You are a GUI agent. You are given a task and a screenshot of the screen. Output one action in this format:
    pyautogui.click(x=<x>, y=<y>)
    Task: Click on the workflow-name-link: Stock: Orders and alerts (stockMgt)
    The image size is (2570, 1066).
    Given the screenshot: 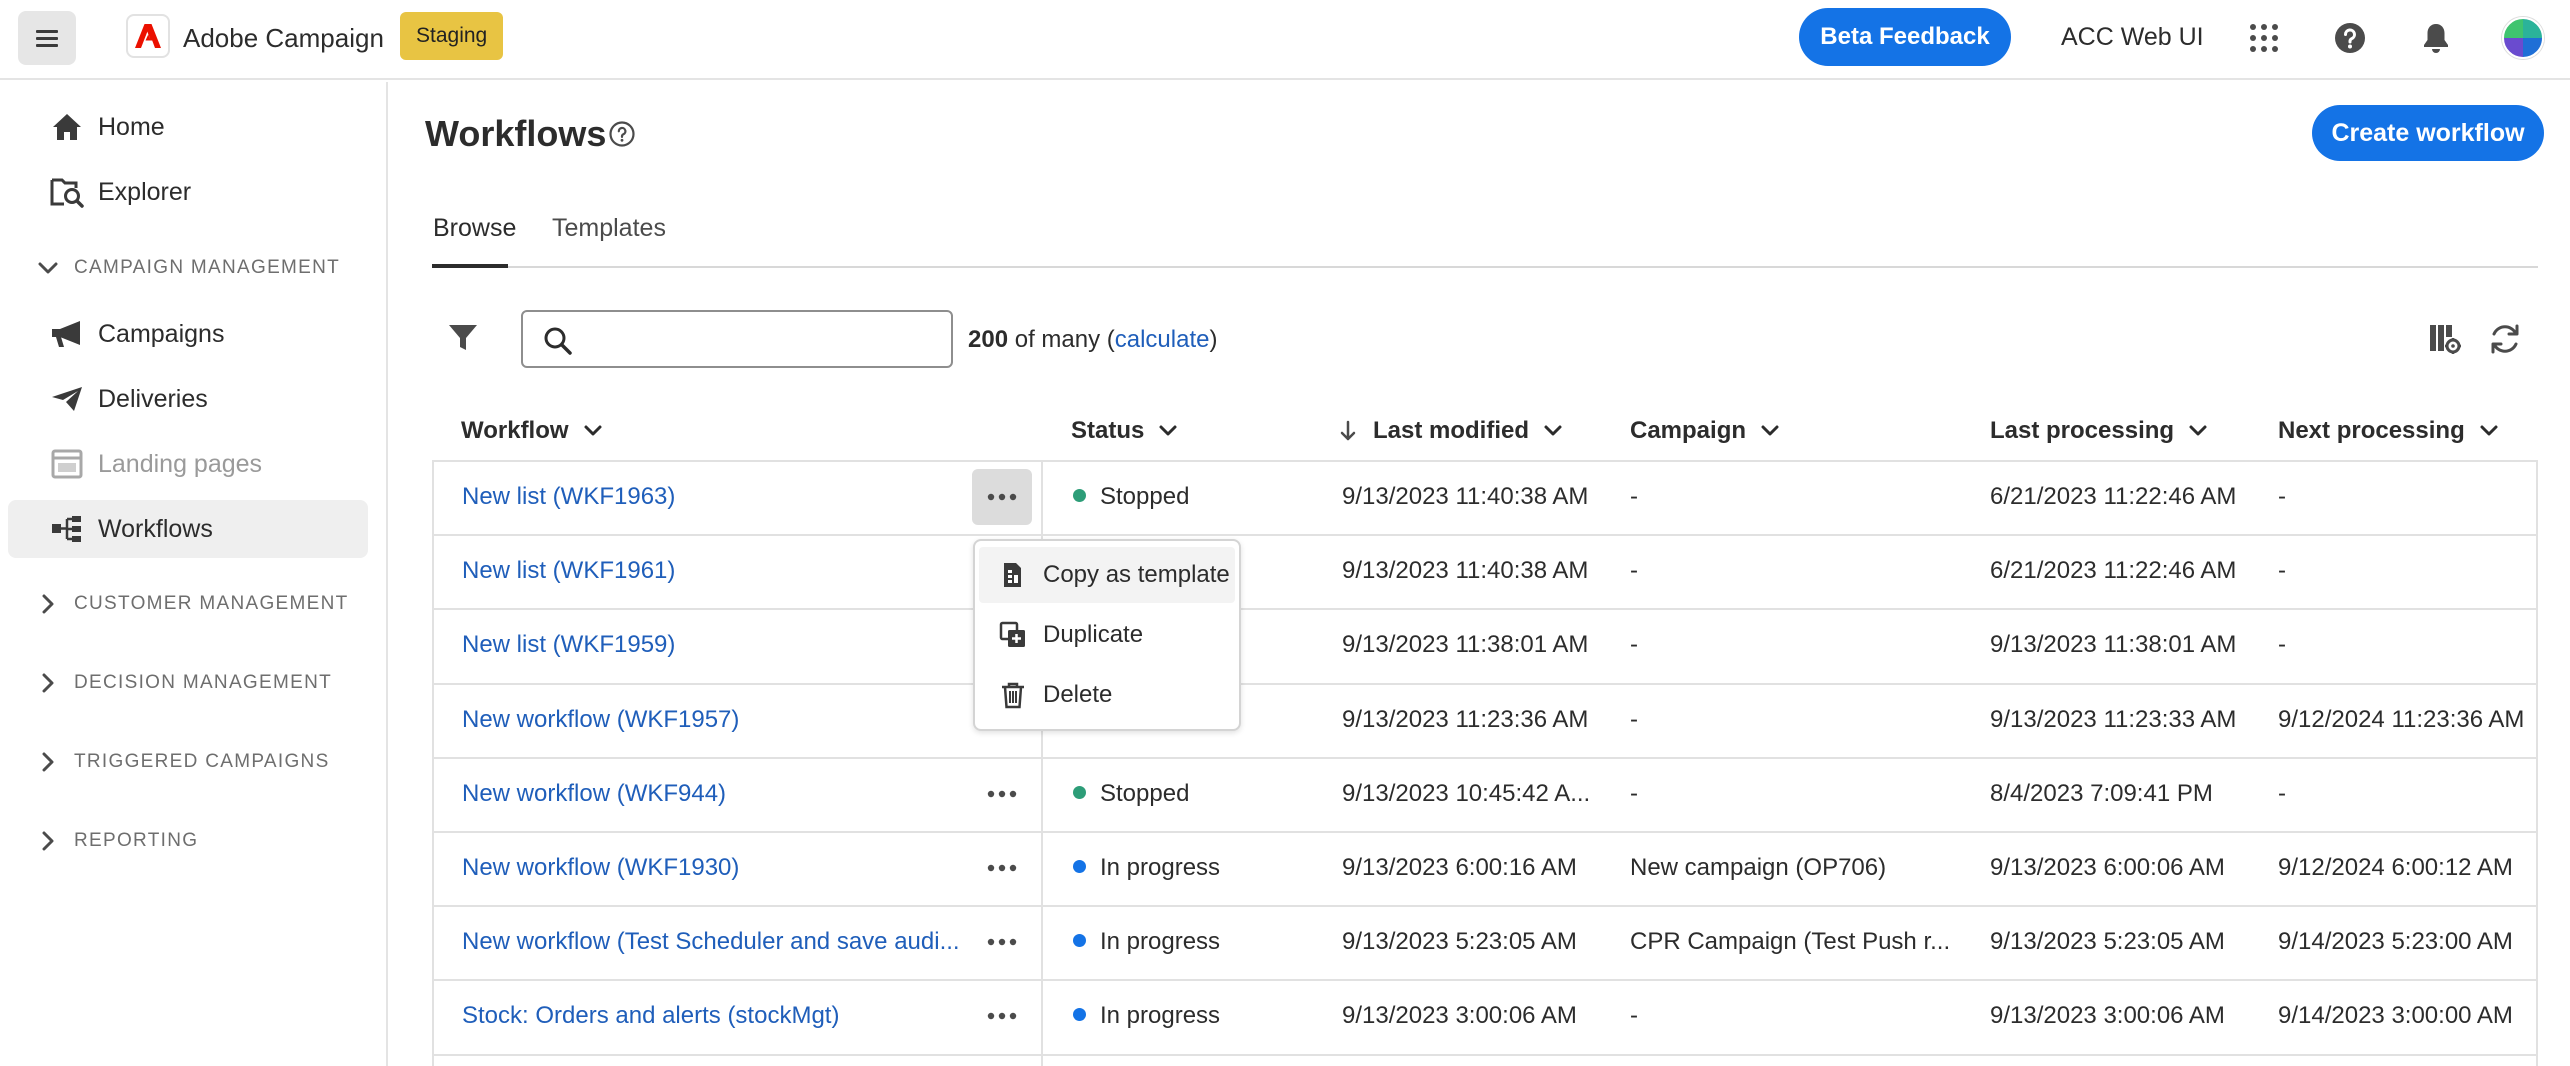 What is the action you would take?
    pyautogui.click(x=650, y=1016)
    